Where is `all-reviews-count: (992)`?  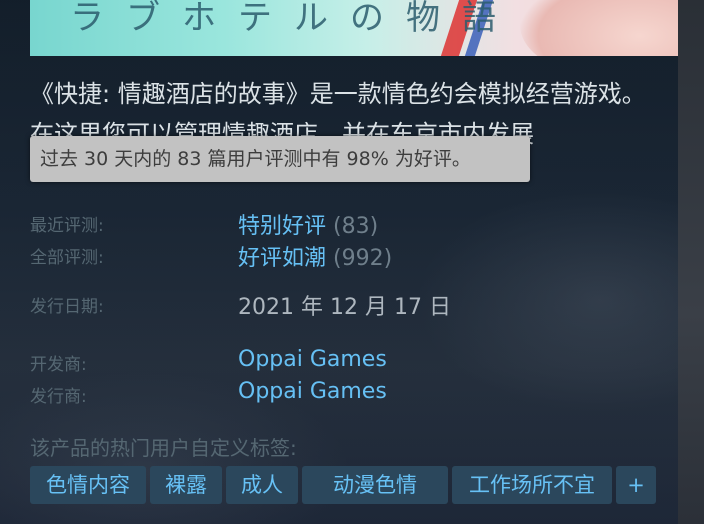 all-reviews-count: (992) is located at coordinates (363, 258).